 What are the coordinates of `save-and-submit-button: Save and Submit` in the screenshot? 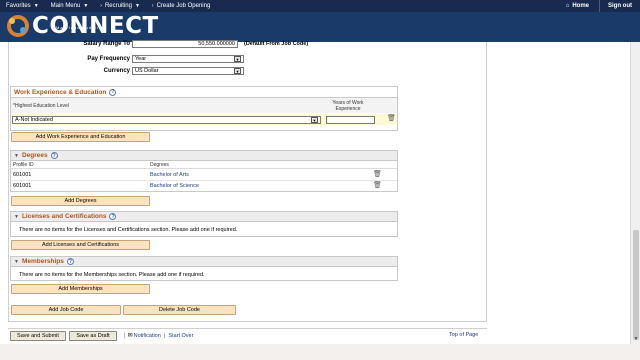 It's located at (38, 336).